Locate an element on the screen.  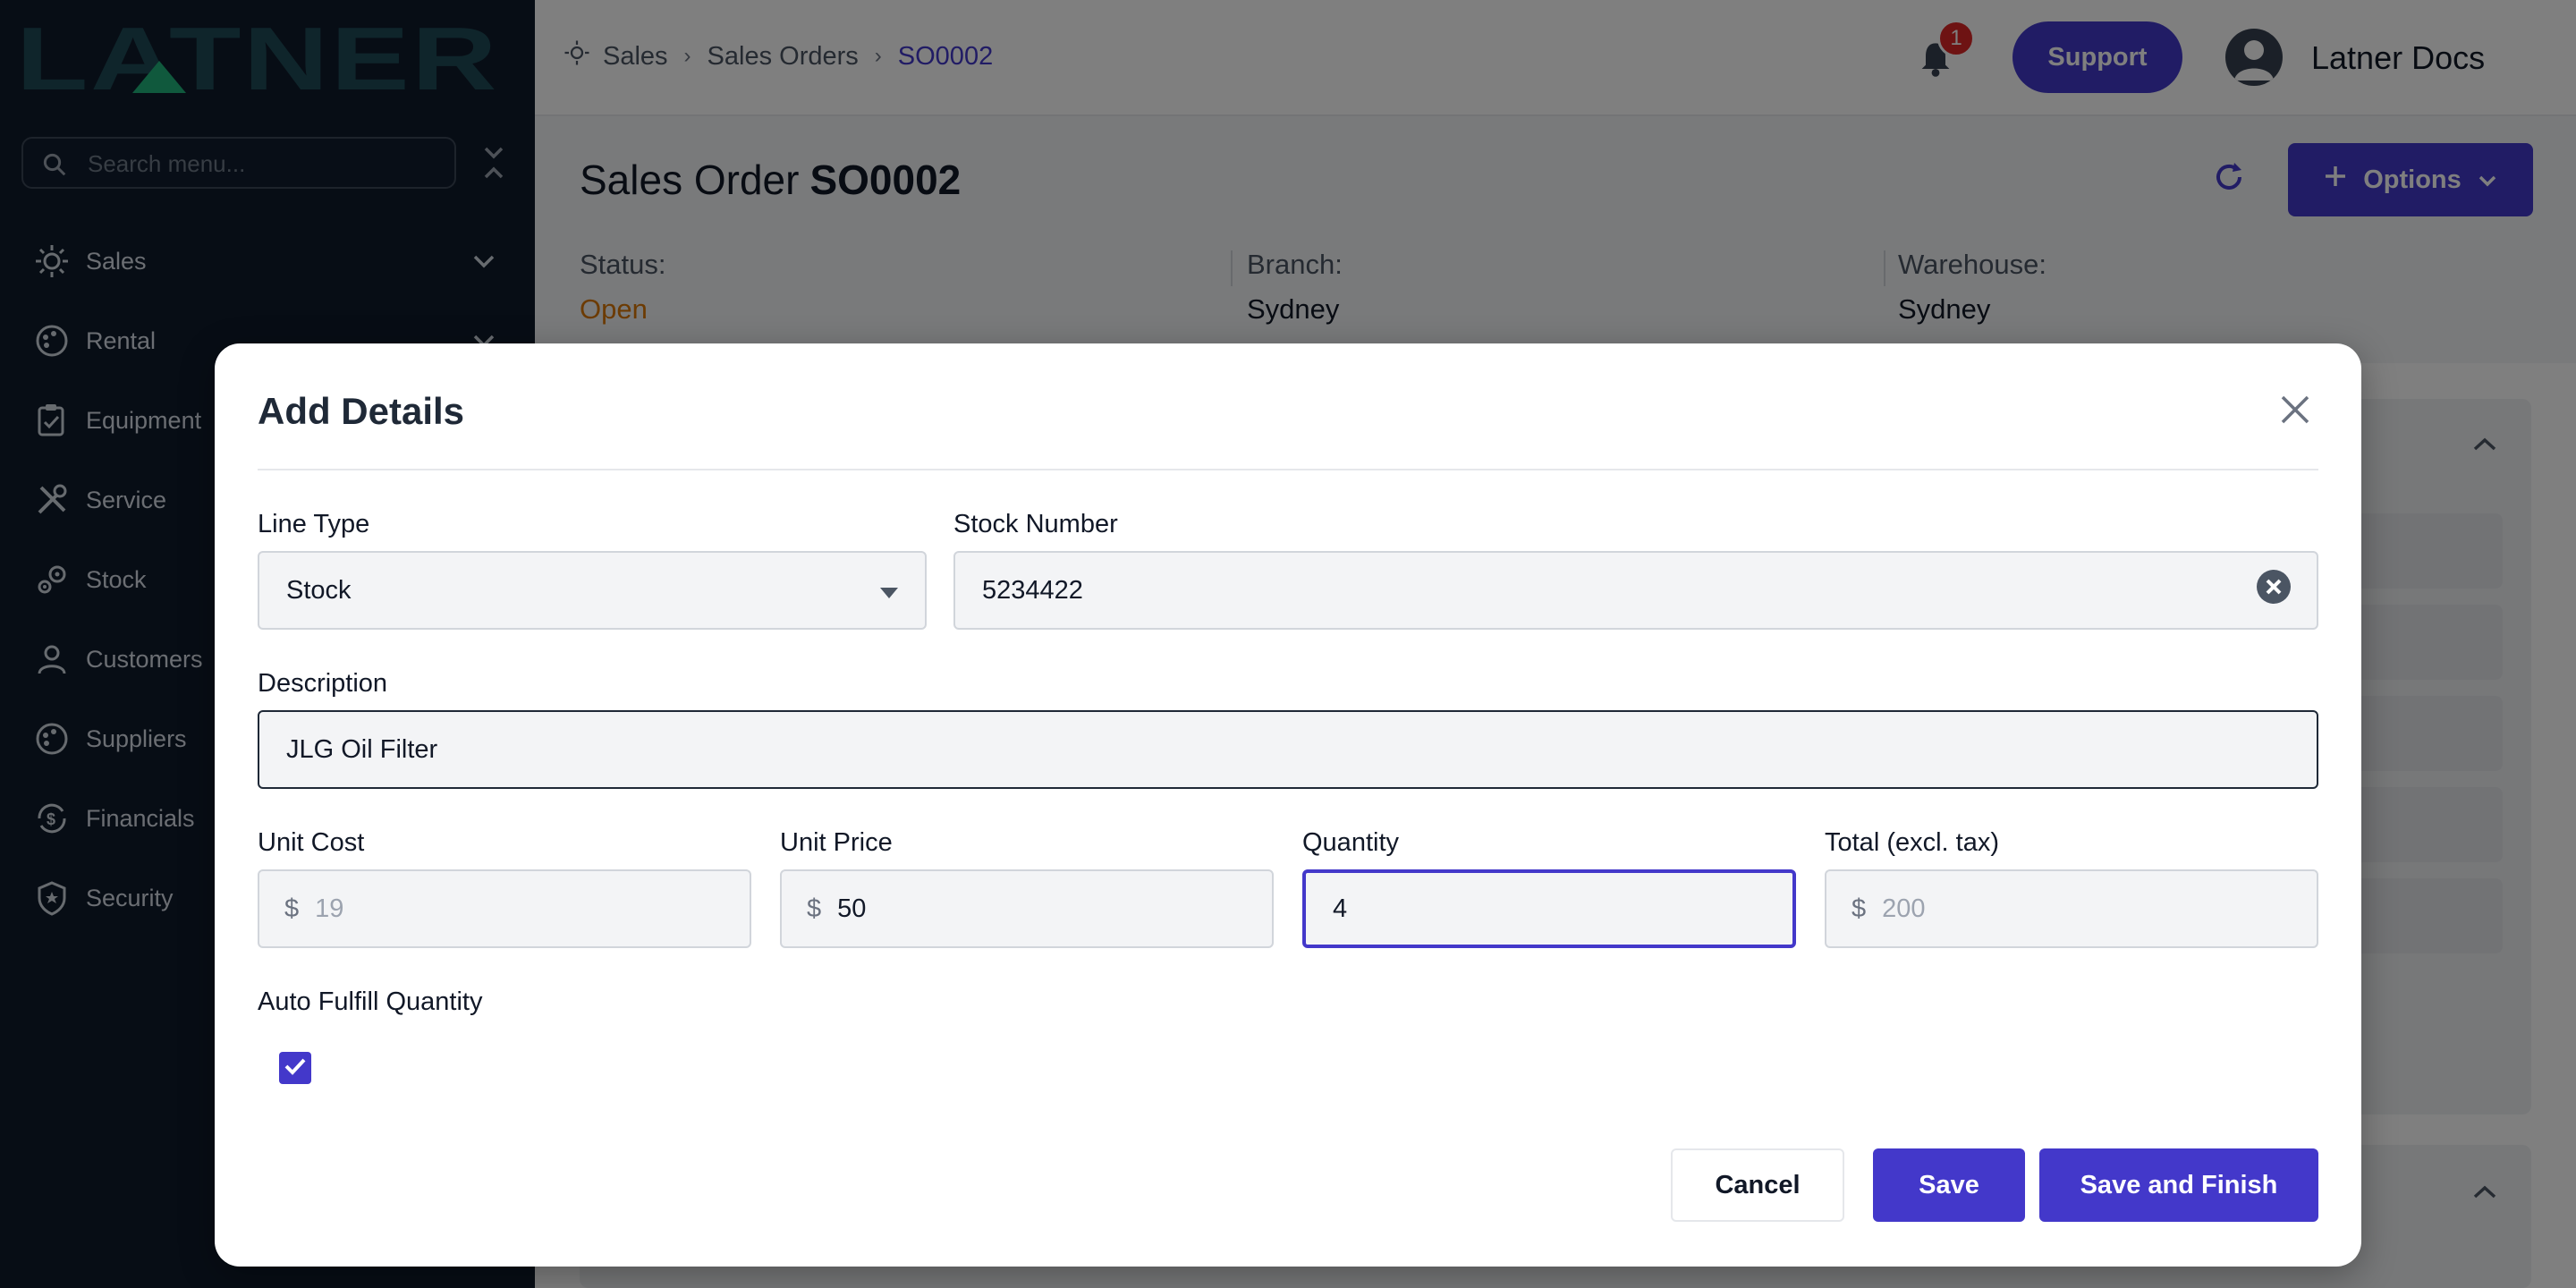
total-field: $ 200 is located at coordinates (2071, 908).